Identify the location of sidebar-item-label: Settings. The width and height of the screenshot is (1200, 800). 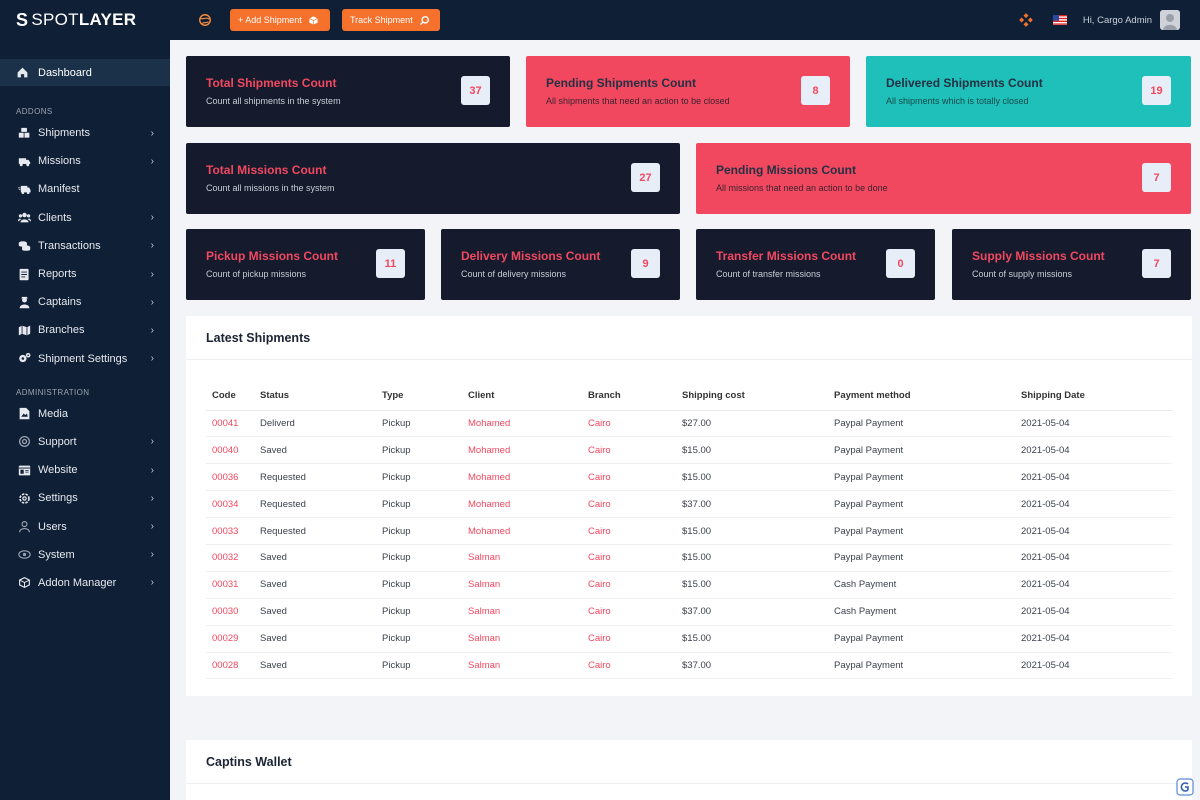
(58, 498).